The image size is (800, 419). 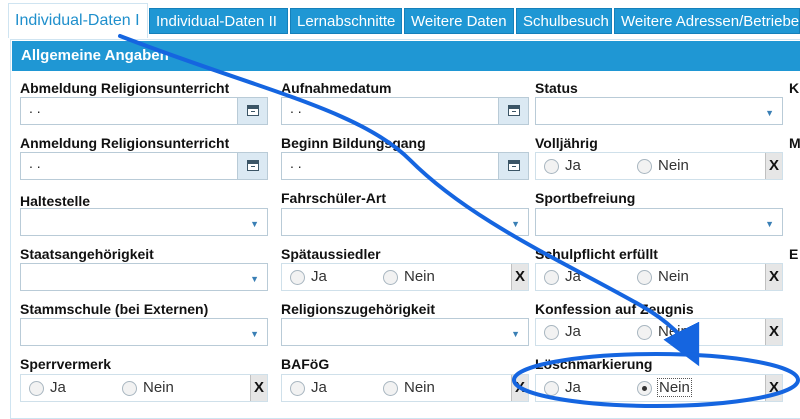 I want to click on volljaehrig-label: Volljährig, so click(x=566, y=143).